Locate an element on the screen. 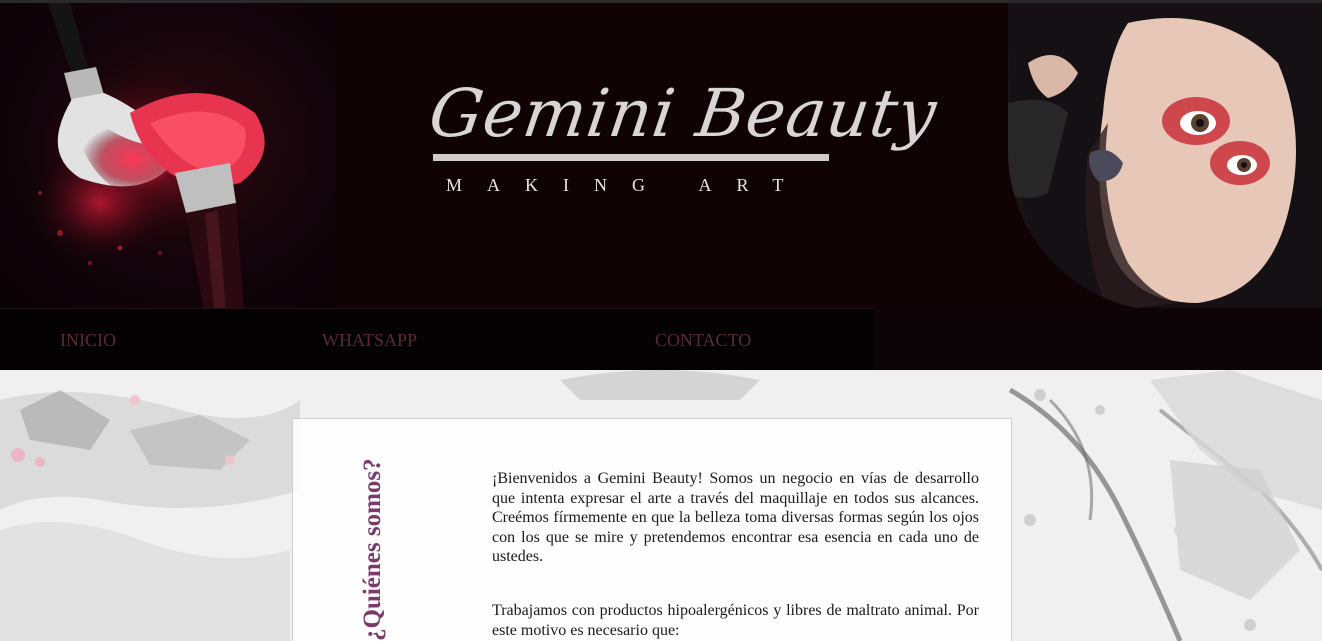 The height and width of the screenshot is (641, 1322). site-logo: Gemini Beauty MAKING ART is located at coordinates (683, 140).